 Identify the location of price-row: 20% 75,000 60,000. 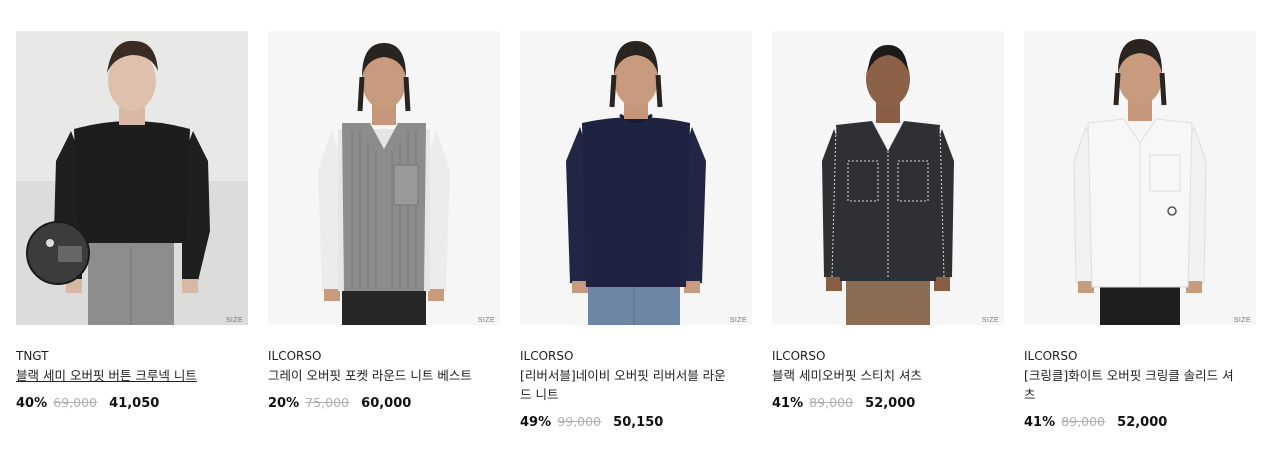
(384, 403).